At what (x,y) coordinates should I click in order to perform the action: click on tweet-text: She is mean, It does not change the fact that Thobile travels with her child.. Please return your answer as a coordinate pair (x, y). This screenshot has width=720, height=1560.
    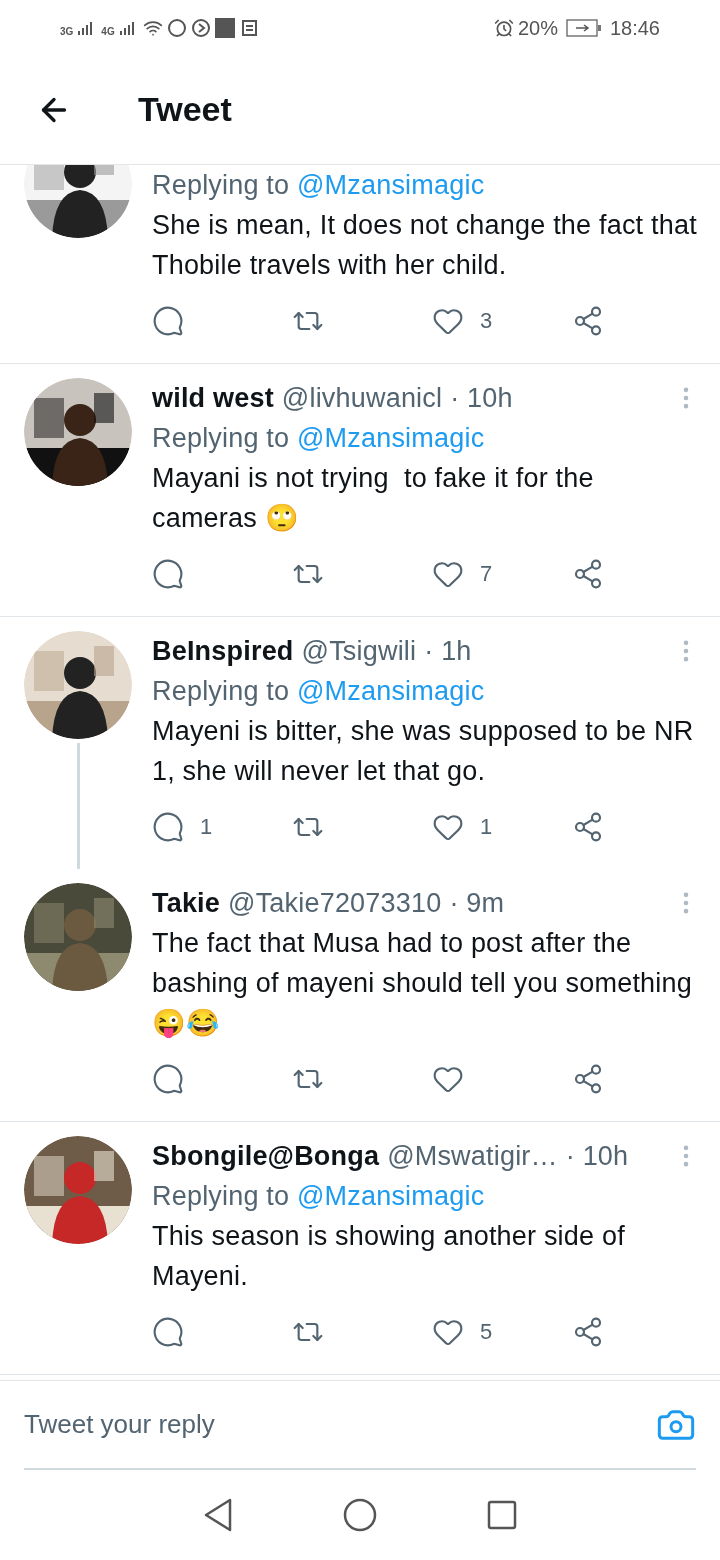
    Looking at the image, I should click on (425, 245).